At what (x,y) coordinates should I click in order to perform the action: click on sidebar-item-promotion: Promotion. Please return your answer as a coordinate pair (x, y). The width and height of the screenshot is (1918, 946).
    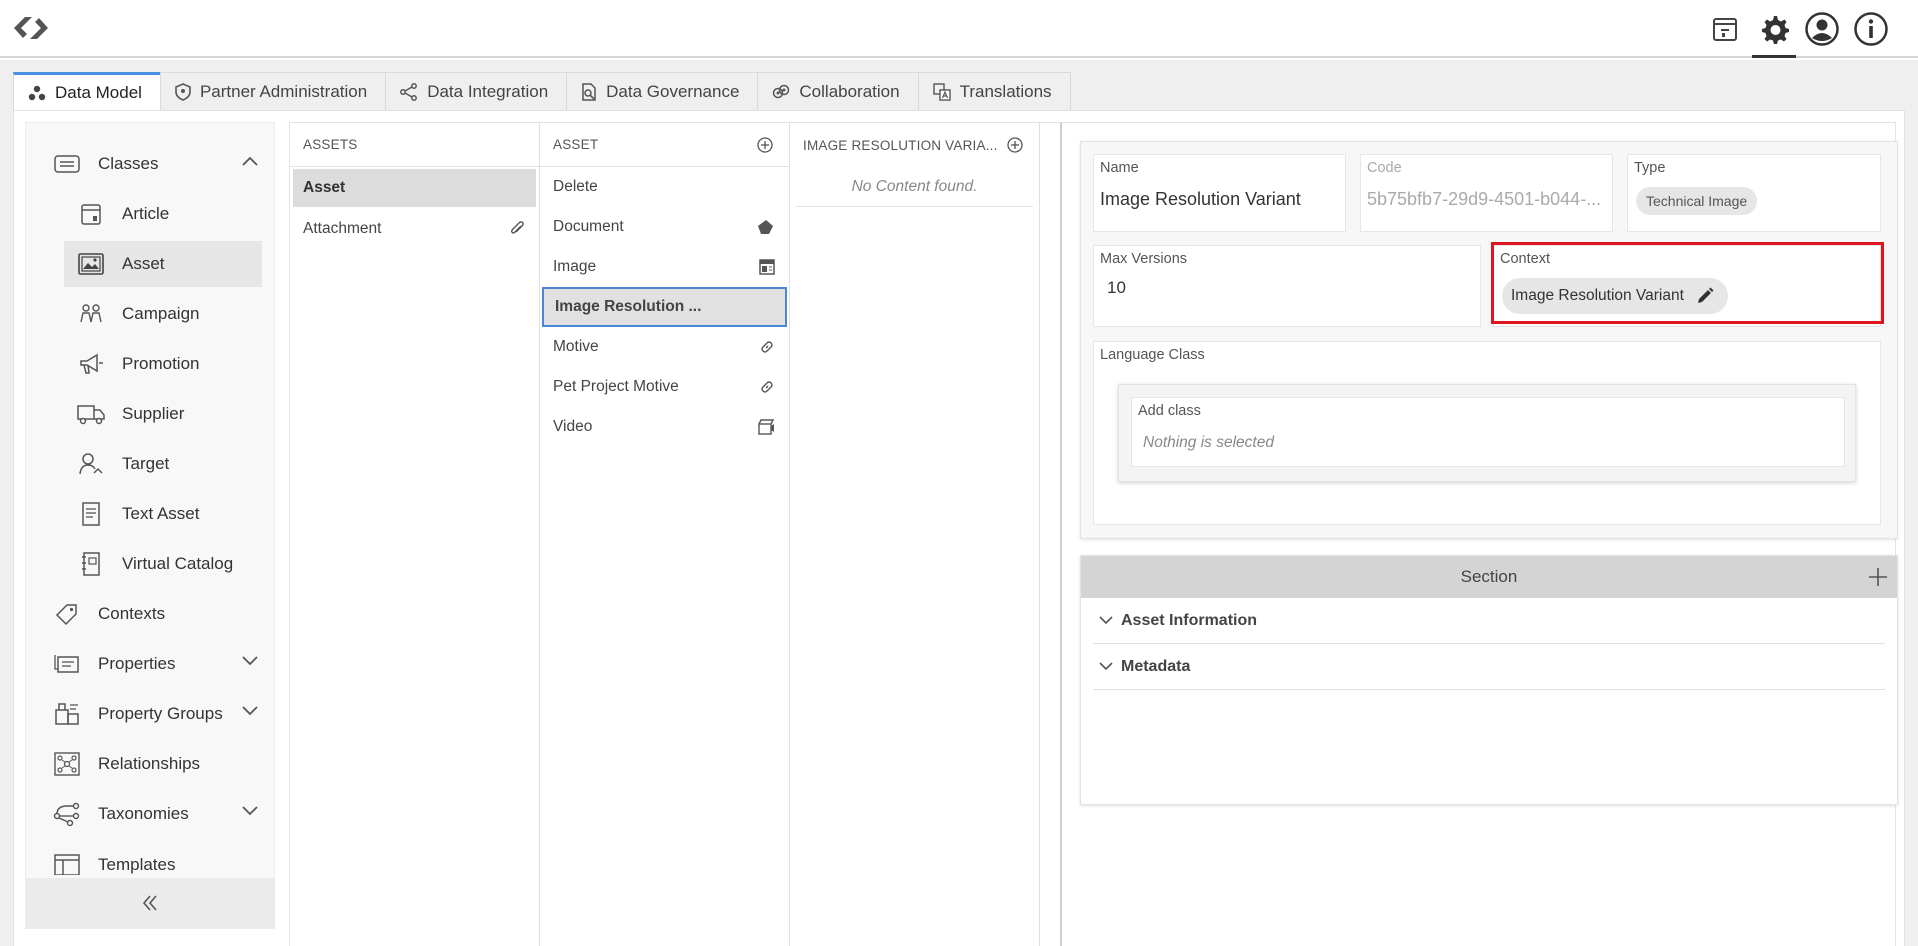
    Looking at the image, I should click on (150, 364).